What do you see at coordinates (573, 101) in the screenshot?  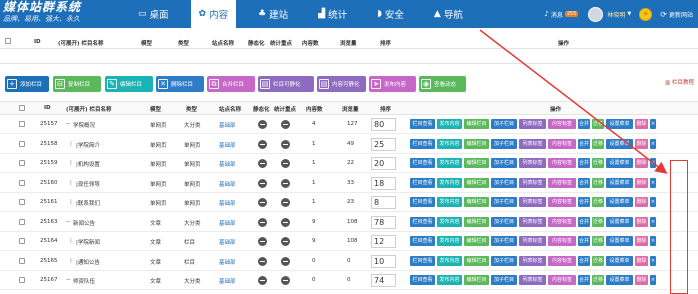 I see `annotation-arrow` at bounding box center [573, 101].